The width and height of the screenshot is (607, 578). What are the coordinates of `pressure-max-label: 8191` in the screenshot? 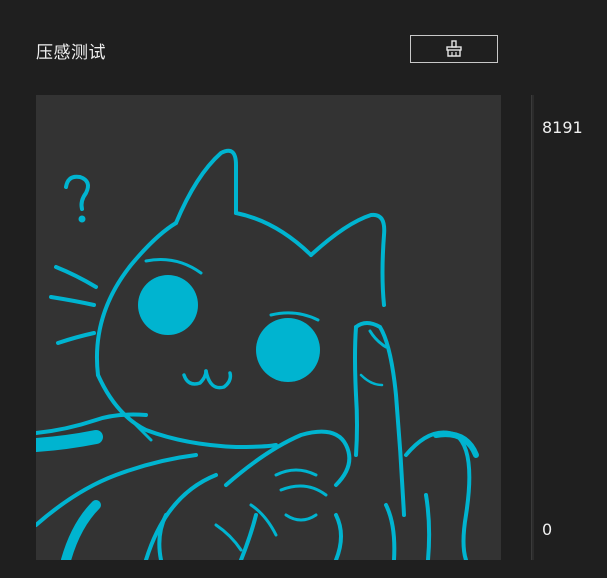 It's located at (562, 127).